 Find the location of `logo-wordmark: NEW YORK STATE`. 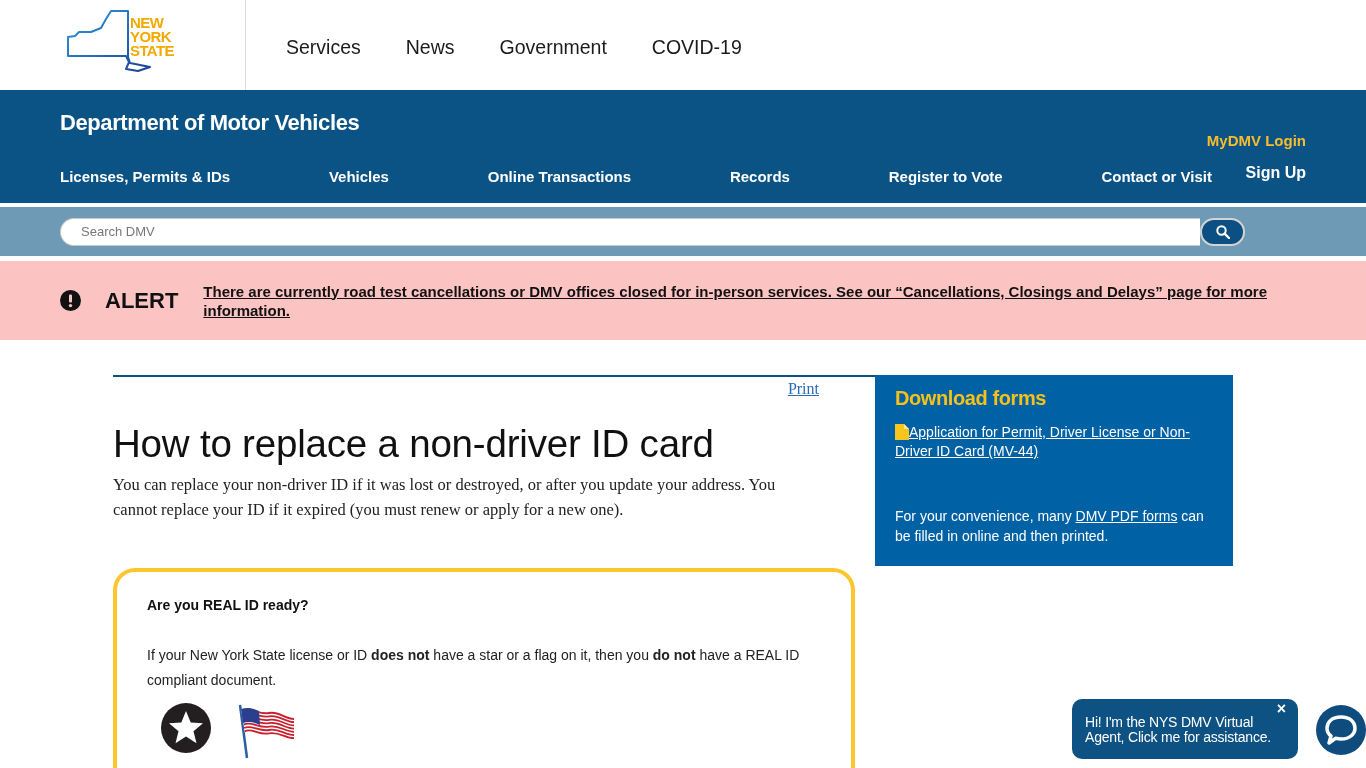

logo-wordmark: NEW YORK STATE is located at coordinates (152, 37).